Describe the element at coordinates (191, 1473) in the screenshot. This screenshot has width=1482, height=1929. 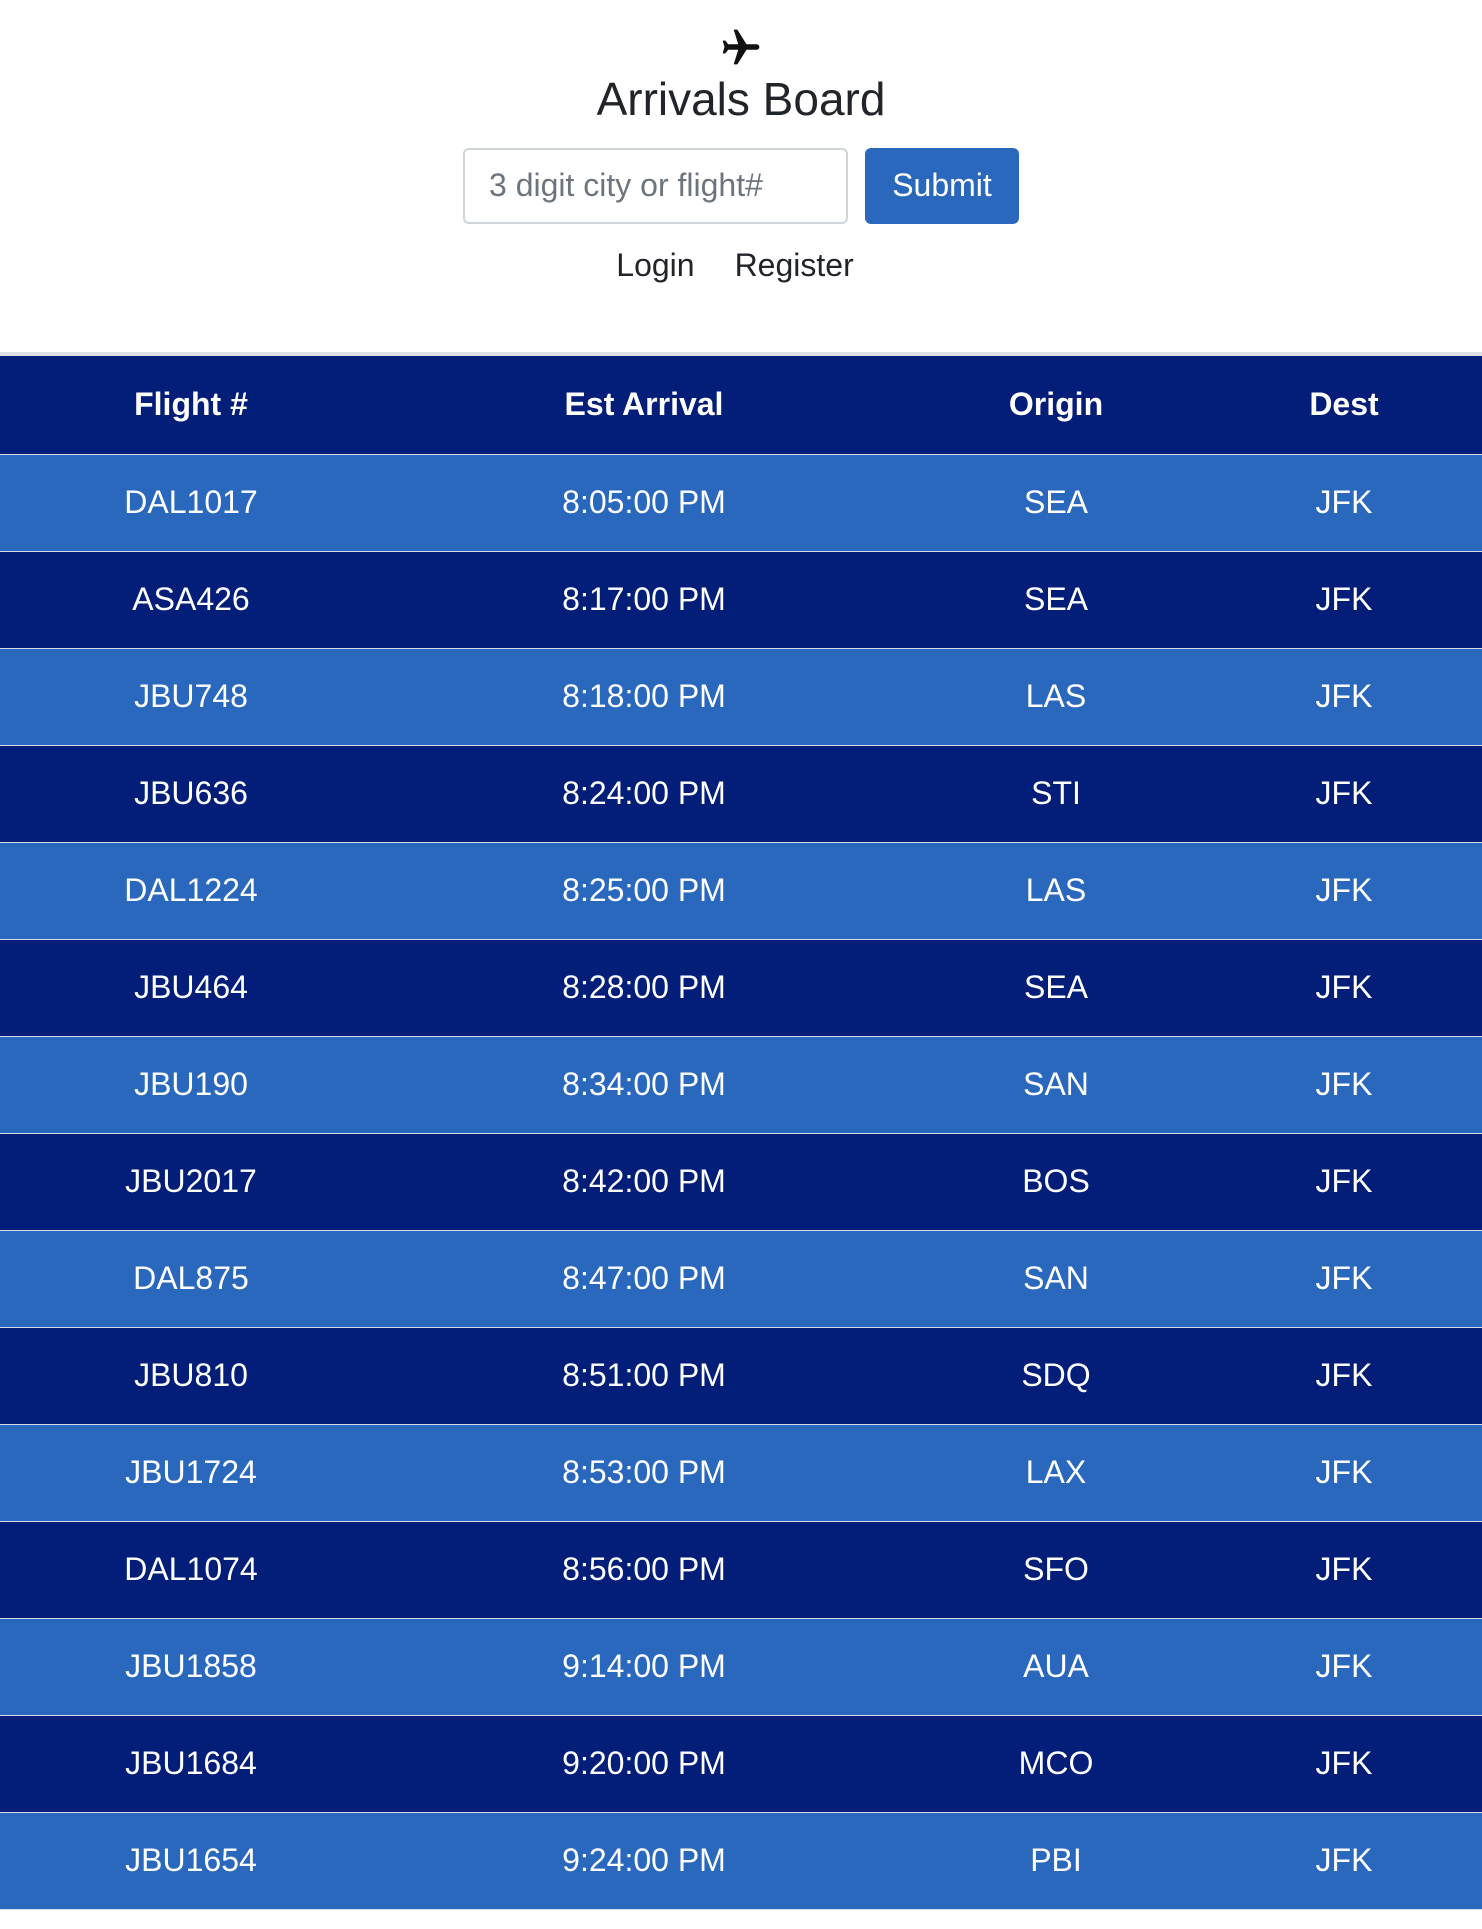
I see `cell-flight-number: JBU1724` at that location.